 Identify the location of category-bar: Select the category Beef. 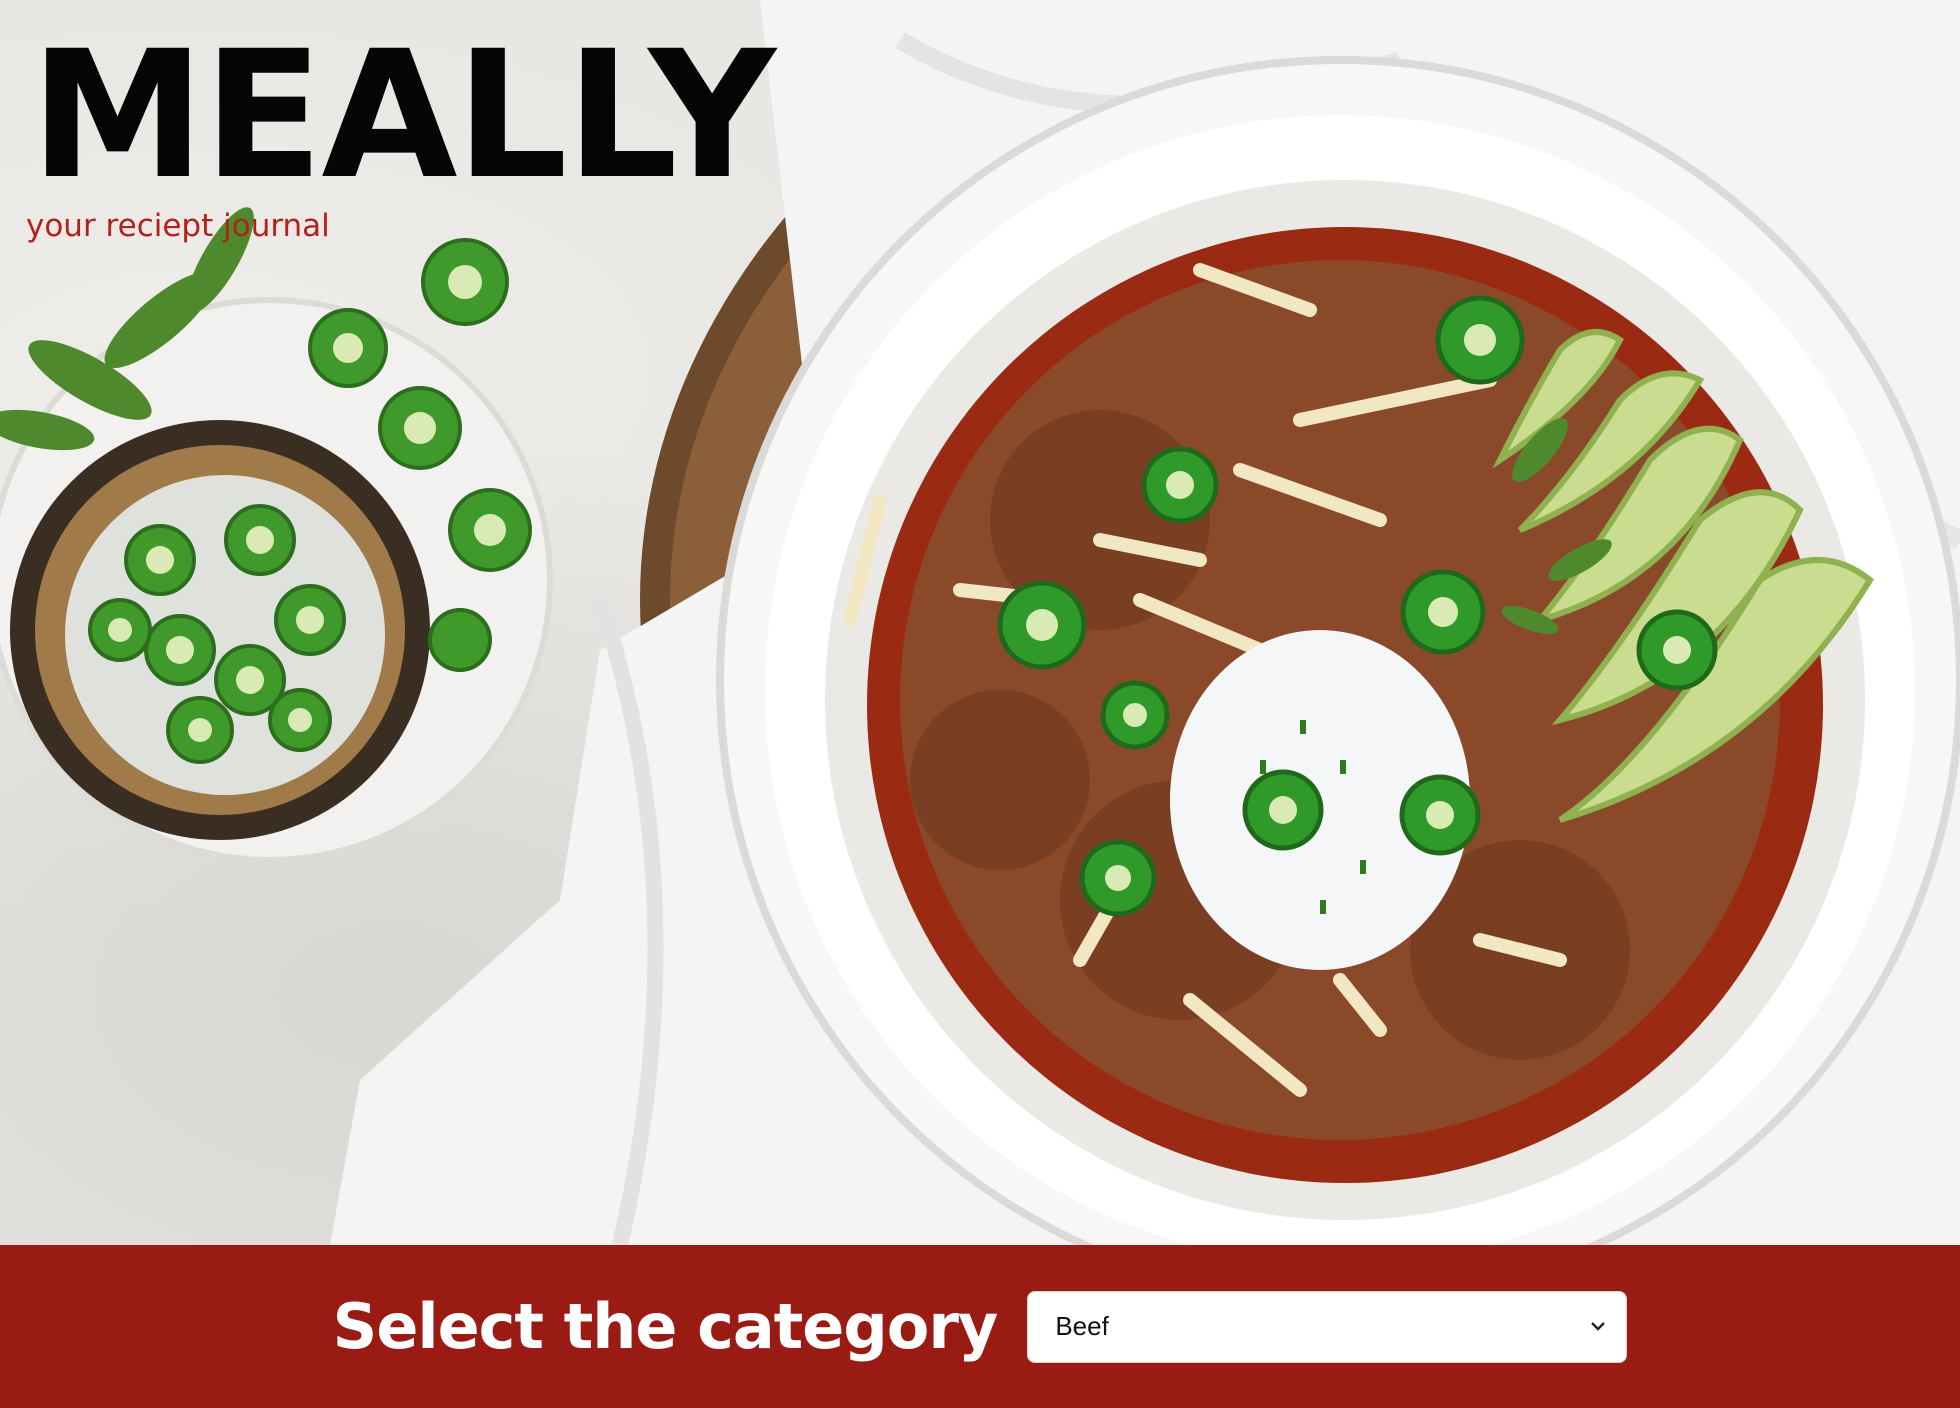
(980, 1326).